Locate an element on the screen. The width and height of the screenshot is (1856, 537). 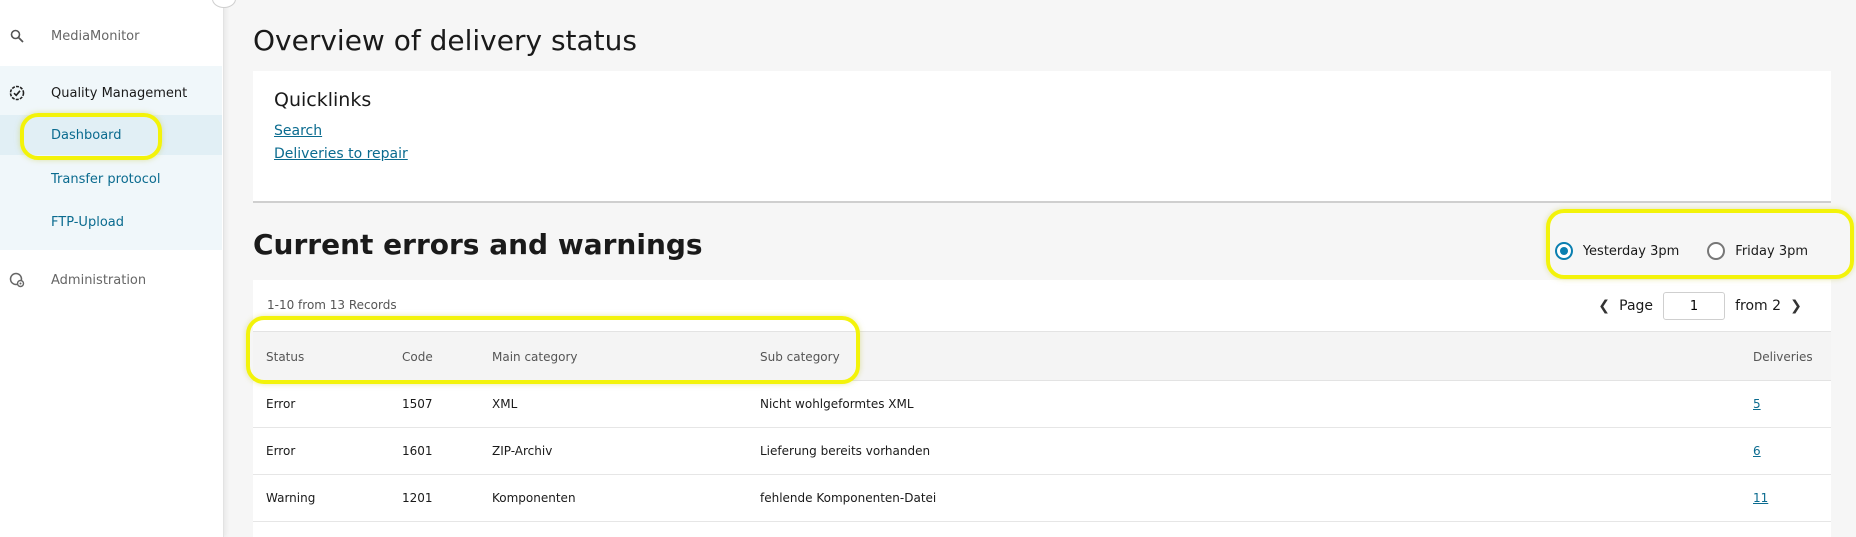
column-header-sub-category: Sub category is located at coordinates (800, 357).